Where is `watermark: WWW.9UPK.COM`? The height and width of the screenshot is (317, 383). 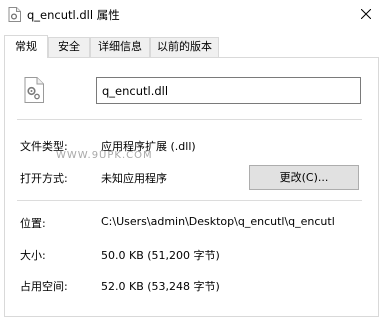 watermark: WWW.9UPK.COM is located at coordinates (104, 155).